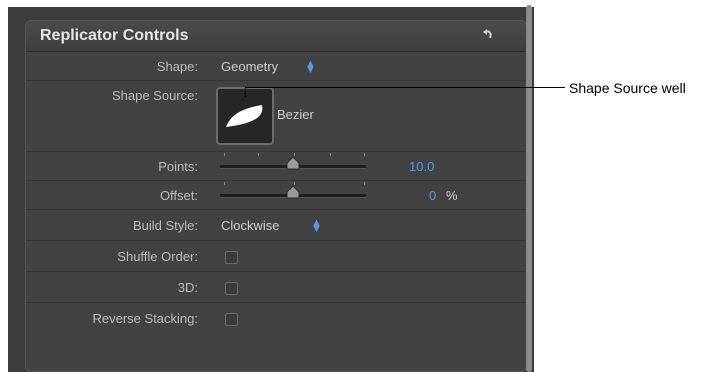  What do you see at coordinates (187, 287) in the screenshot?
I see `three-d-label: 3D:` at bounding box center [187, 287].